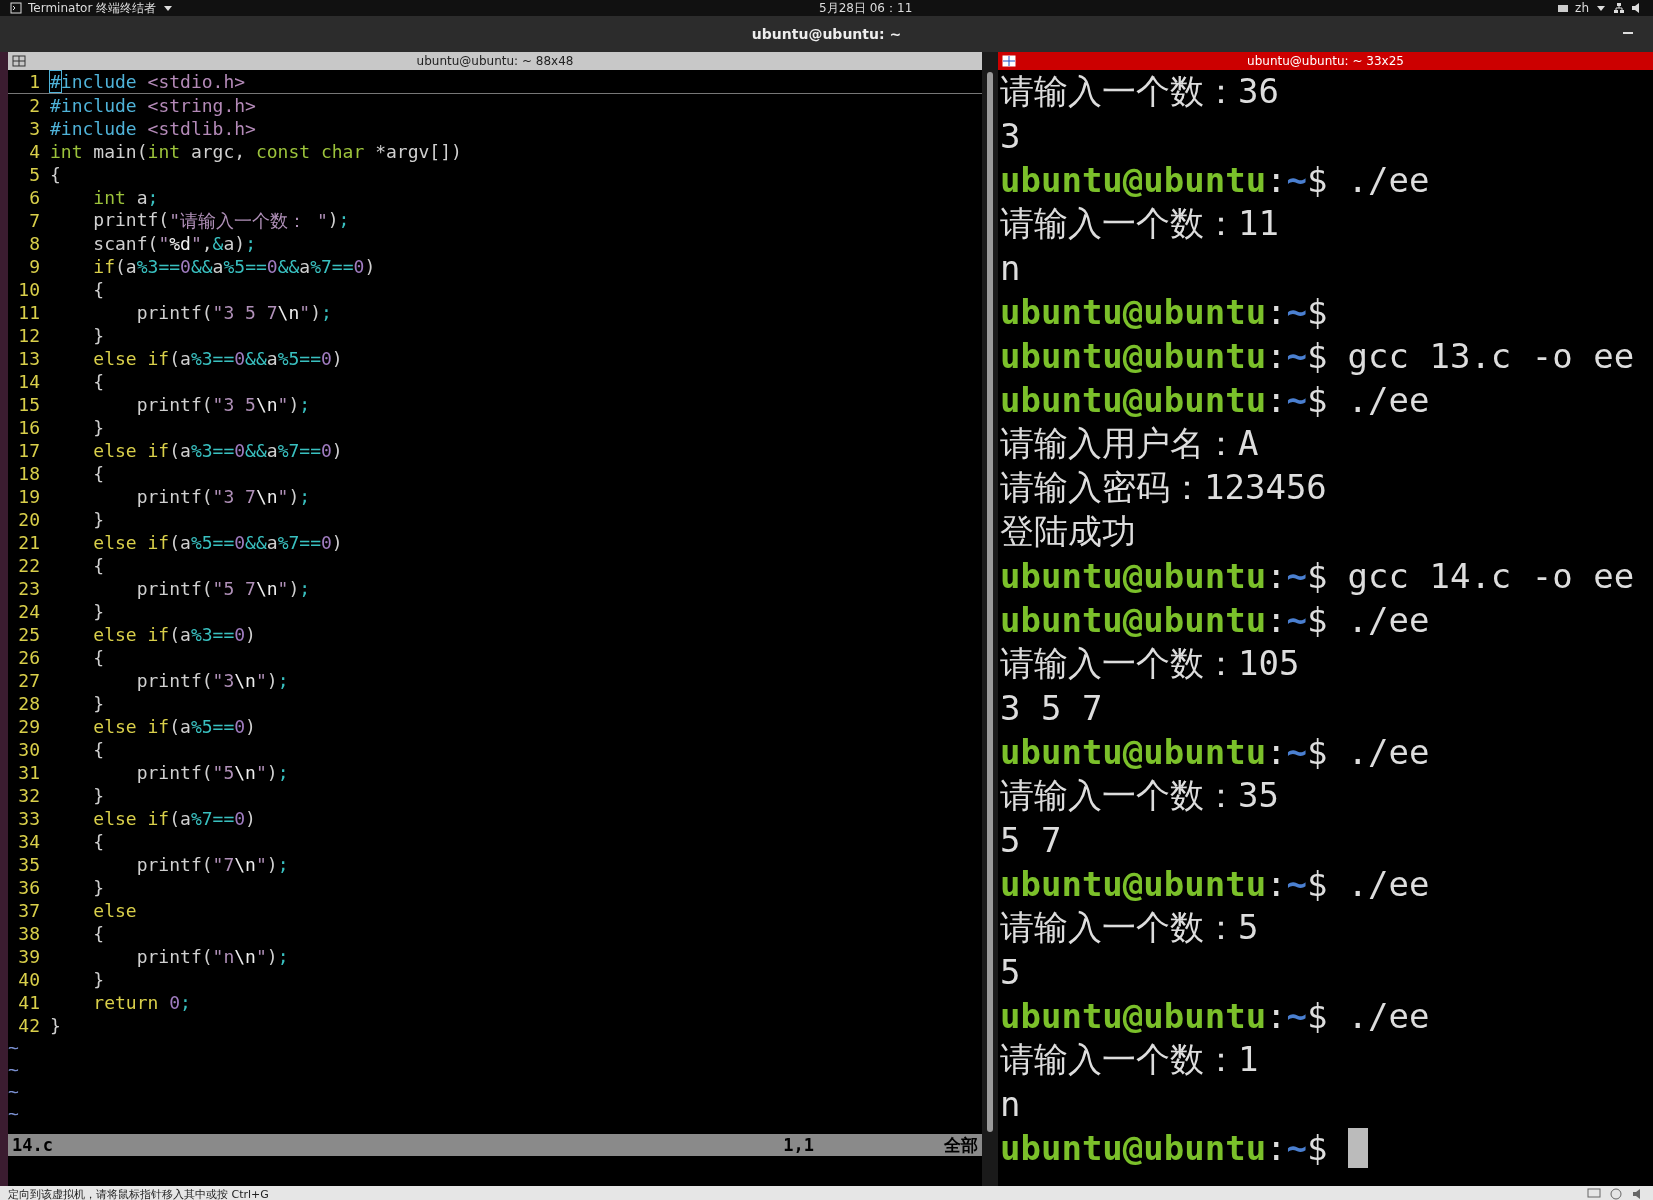 The width and height of the screenshot is (1653, 1200). What do you see at coordinates (1129, 1059) in the screenshot?
I see `program-output: 请输入一个数：1` at bounding box center [1129, 1059].